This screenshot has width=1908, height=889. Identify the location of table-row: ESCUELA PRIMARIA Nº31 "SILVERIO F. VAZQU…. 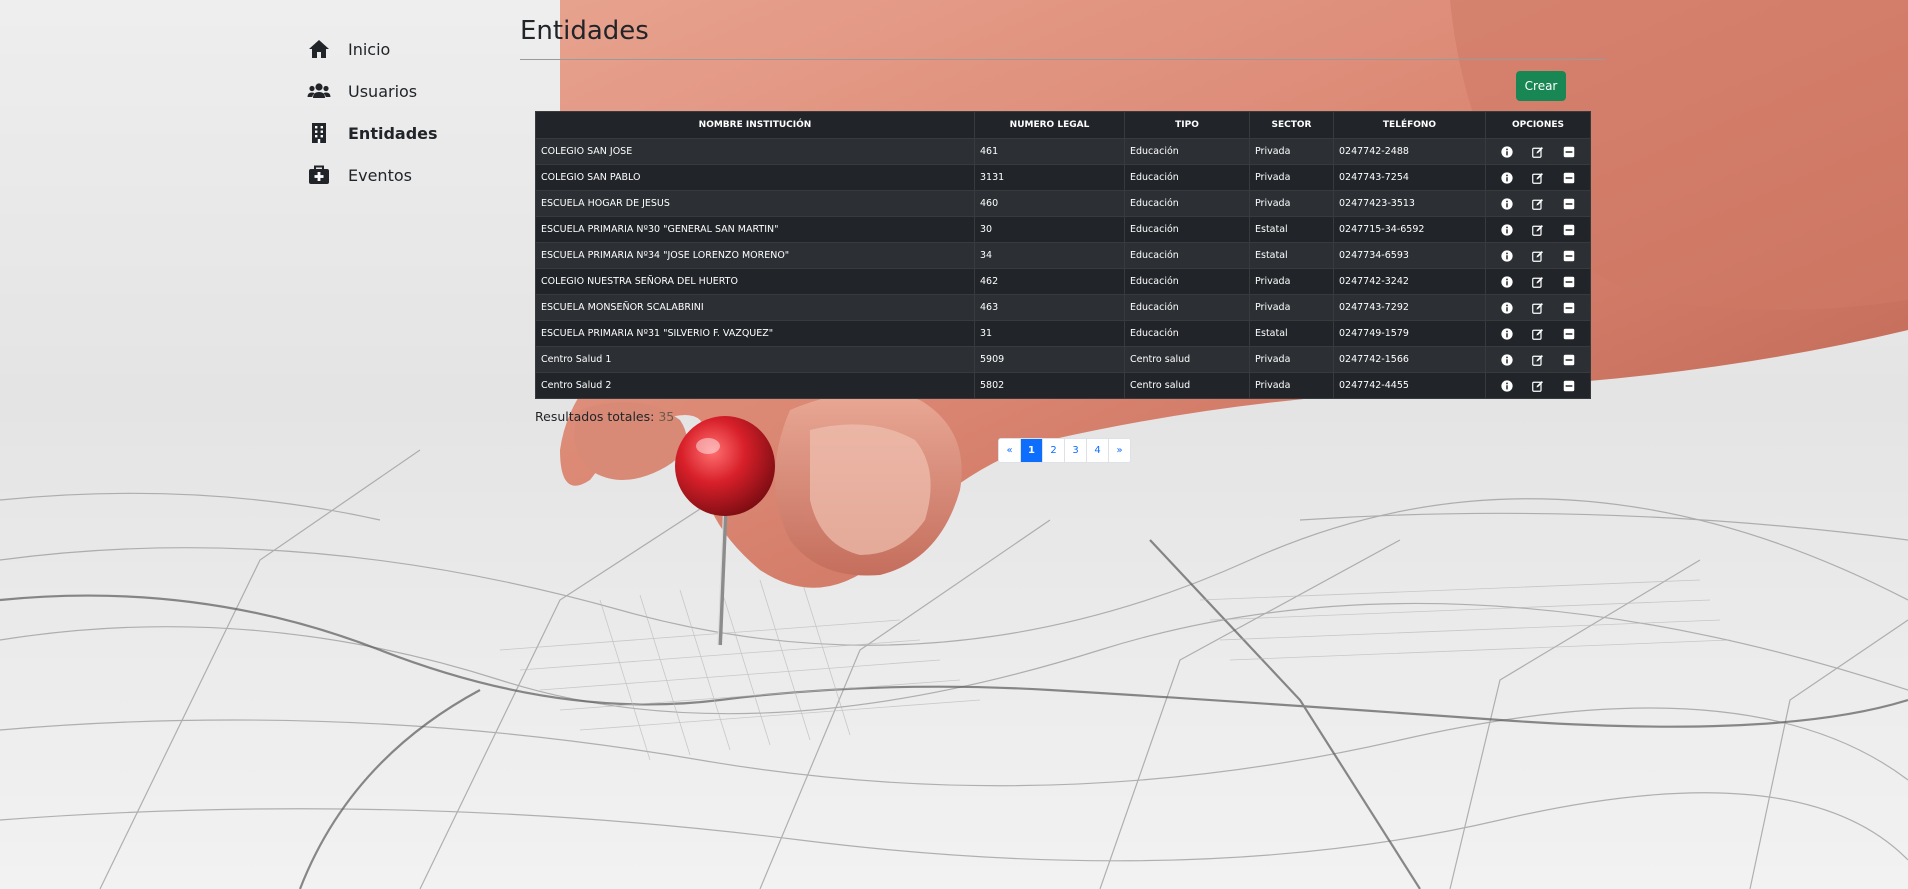
(1063, 333).